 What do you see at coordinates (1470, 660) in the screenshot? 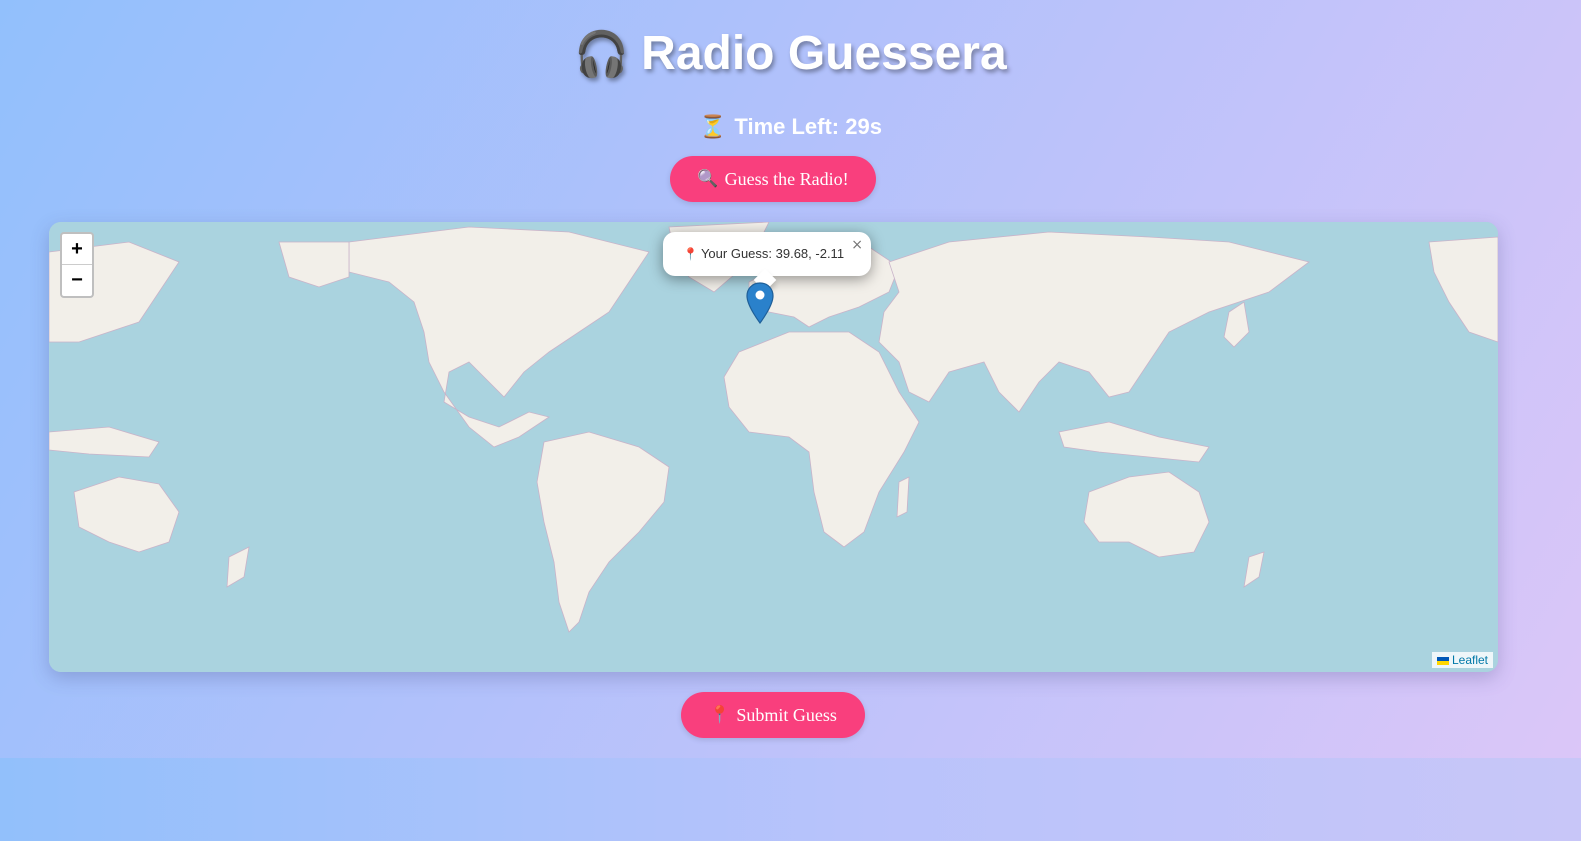
I see `attribution-link: Leaflet` at bounding box center [1470, 660].